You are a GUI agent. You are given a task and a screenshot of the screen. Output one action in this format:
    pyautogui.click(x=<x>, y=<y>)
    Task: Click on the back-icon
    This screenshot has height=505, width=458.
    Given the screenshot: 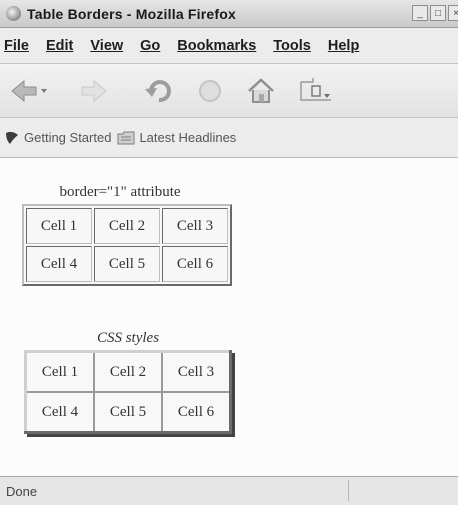 What is the action you would take?
    pyautogui.click(x=29, y=91)
    